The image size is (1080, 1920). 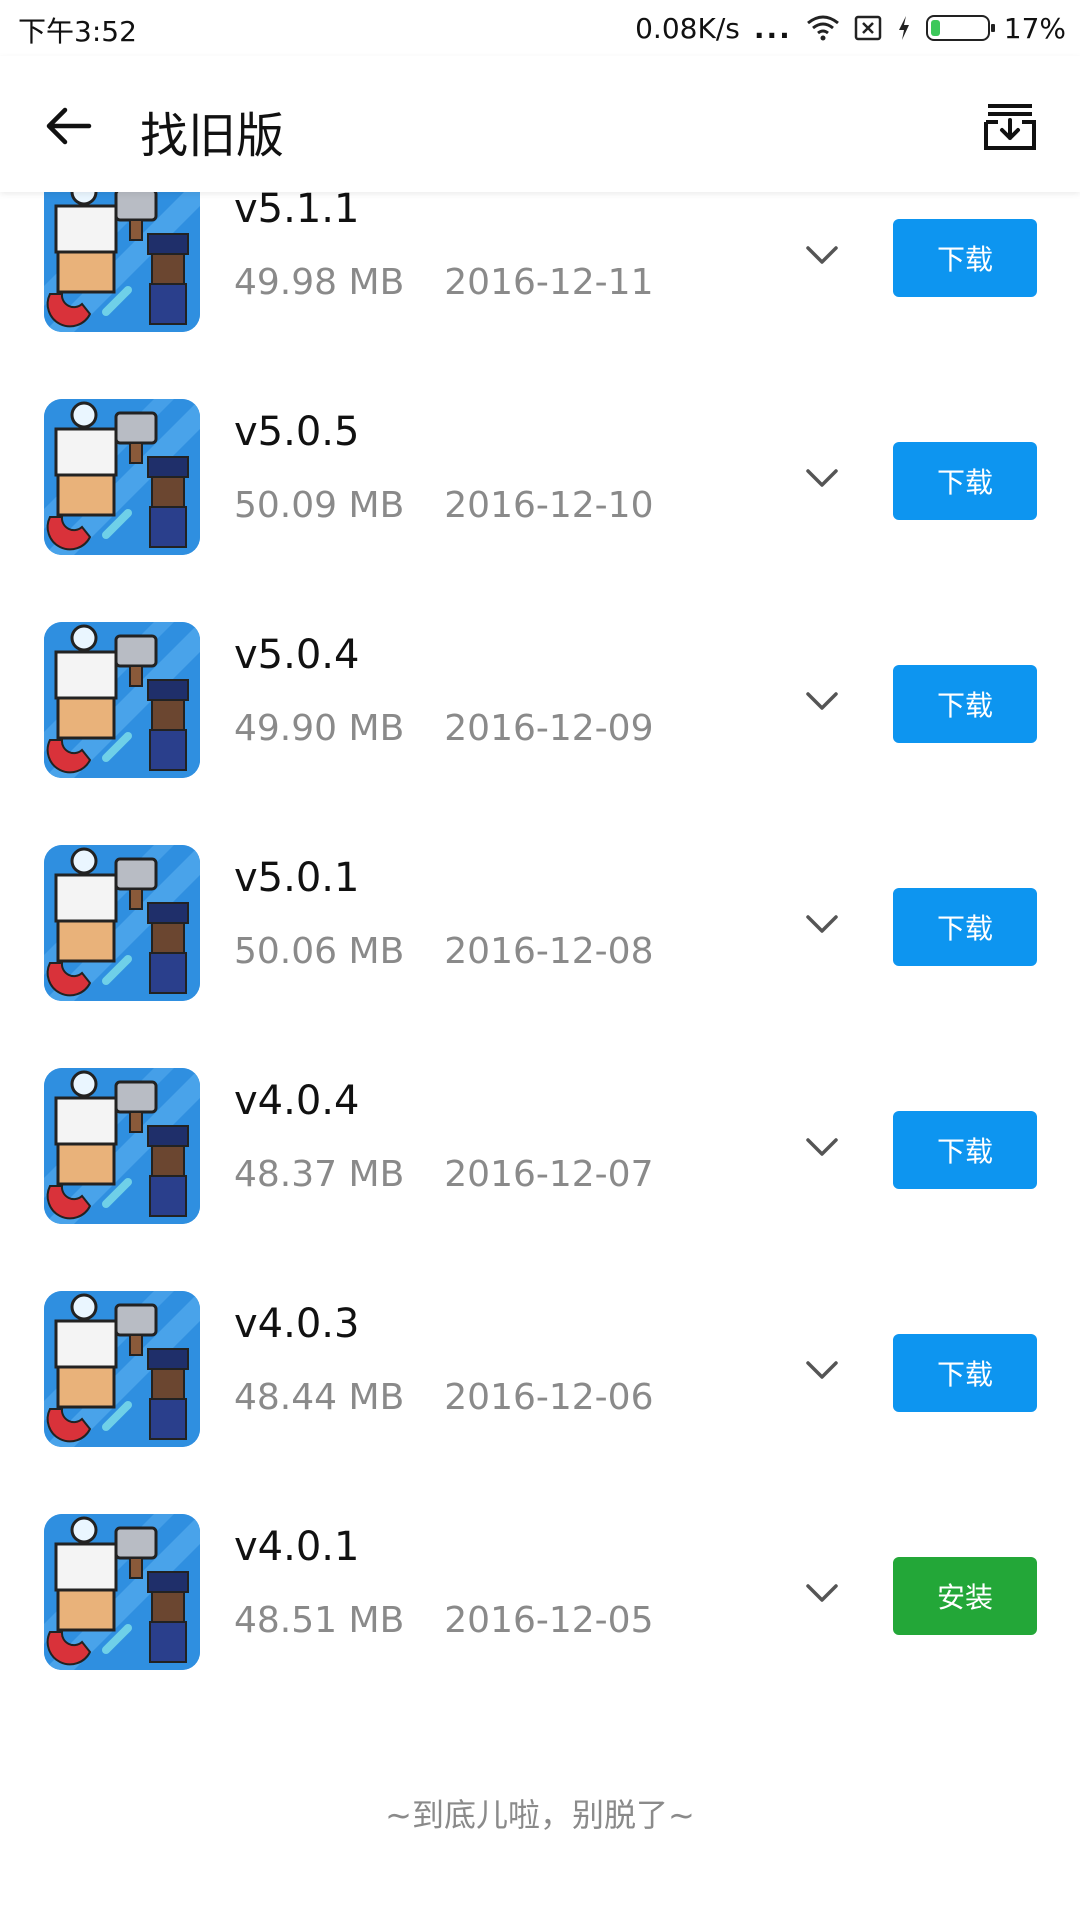 What do you see at coordinates (822, 28) in the screenshot?
I see `wifi-icon` at bounding box center [822, 28].